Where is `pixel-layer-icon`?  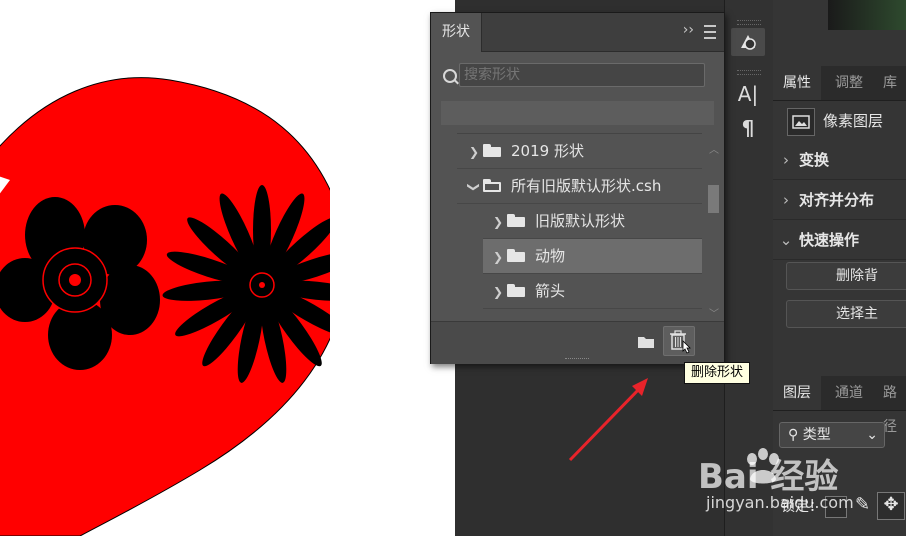 pixel-layer-icon is located at coordinates (801, 122).